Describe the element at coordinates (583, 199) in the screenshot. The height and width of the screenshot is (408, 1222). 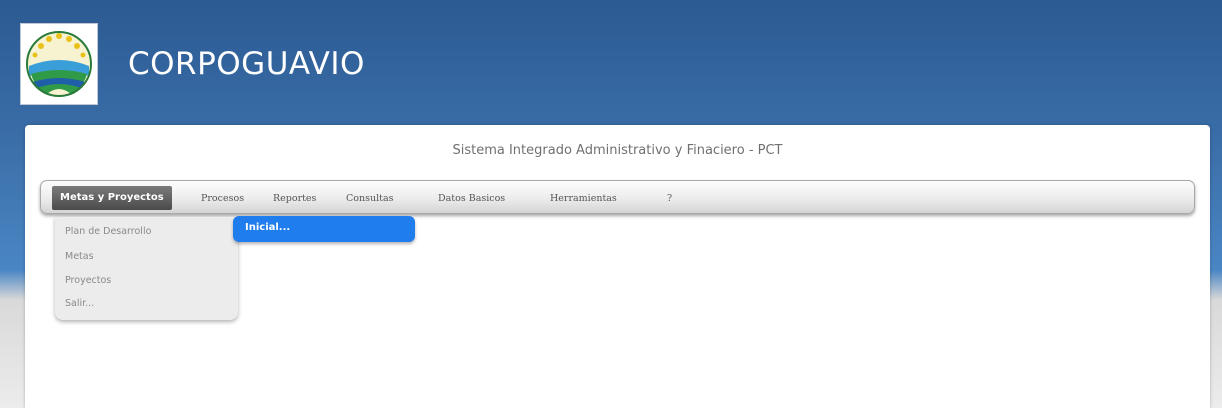
I see `menu-item-herramientas: Herramientas` at that location.